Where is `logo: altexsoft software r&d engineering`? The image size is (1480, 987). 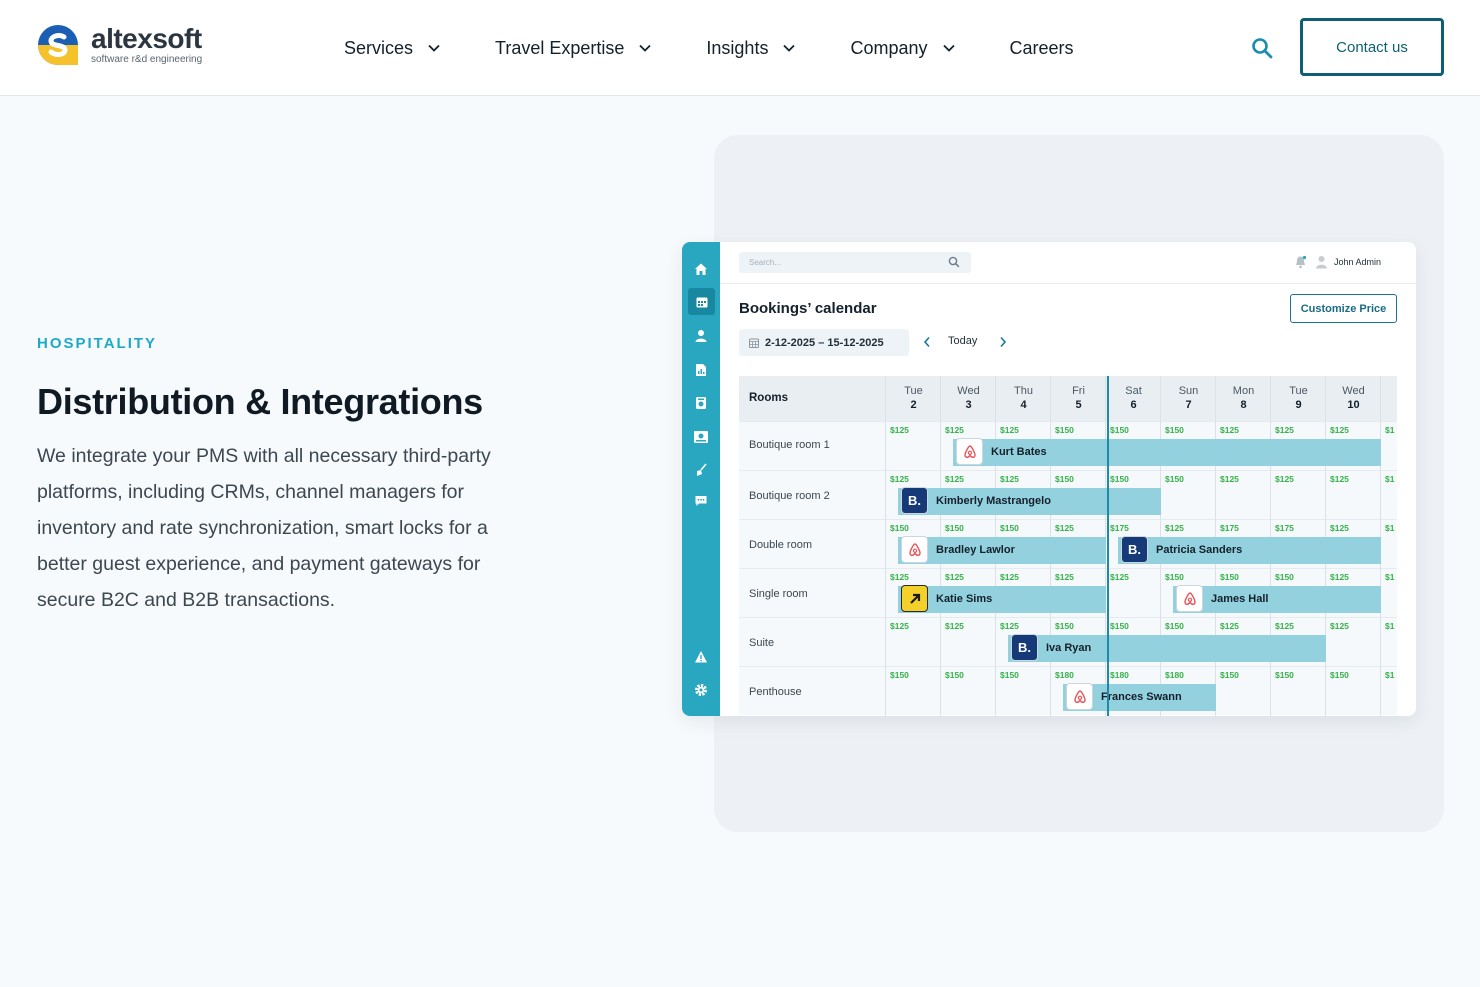 logo: altexsoft software r&d engineering is located at coordinates (119, 46).